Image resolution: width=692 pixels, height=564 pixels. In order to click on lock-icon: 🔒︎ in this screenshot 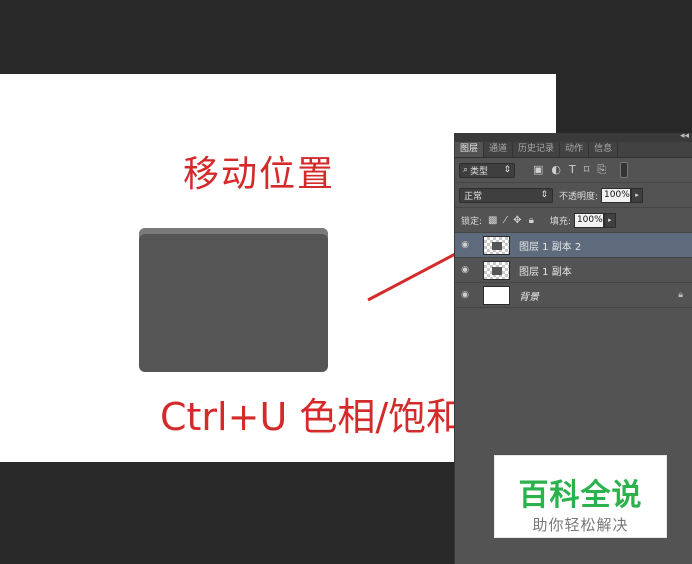, I will do `click(680, 295)`.